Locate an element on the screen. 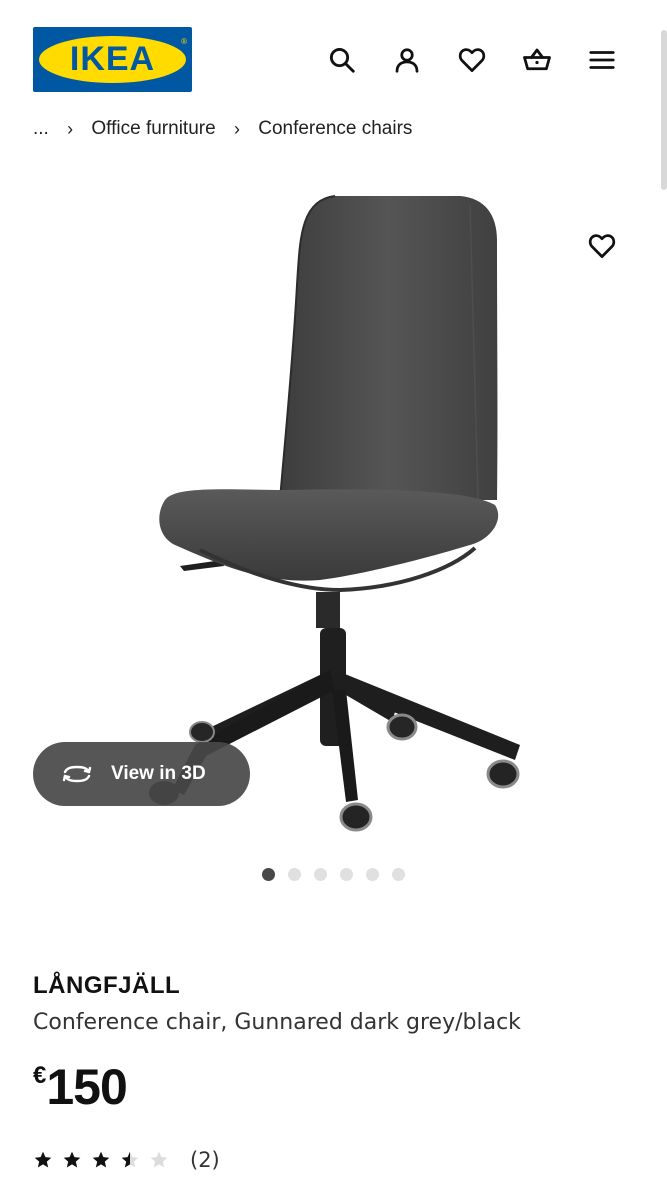  site-header: IKEA ® is located at coordinates (333, 55).